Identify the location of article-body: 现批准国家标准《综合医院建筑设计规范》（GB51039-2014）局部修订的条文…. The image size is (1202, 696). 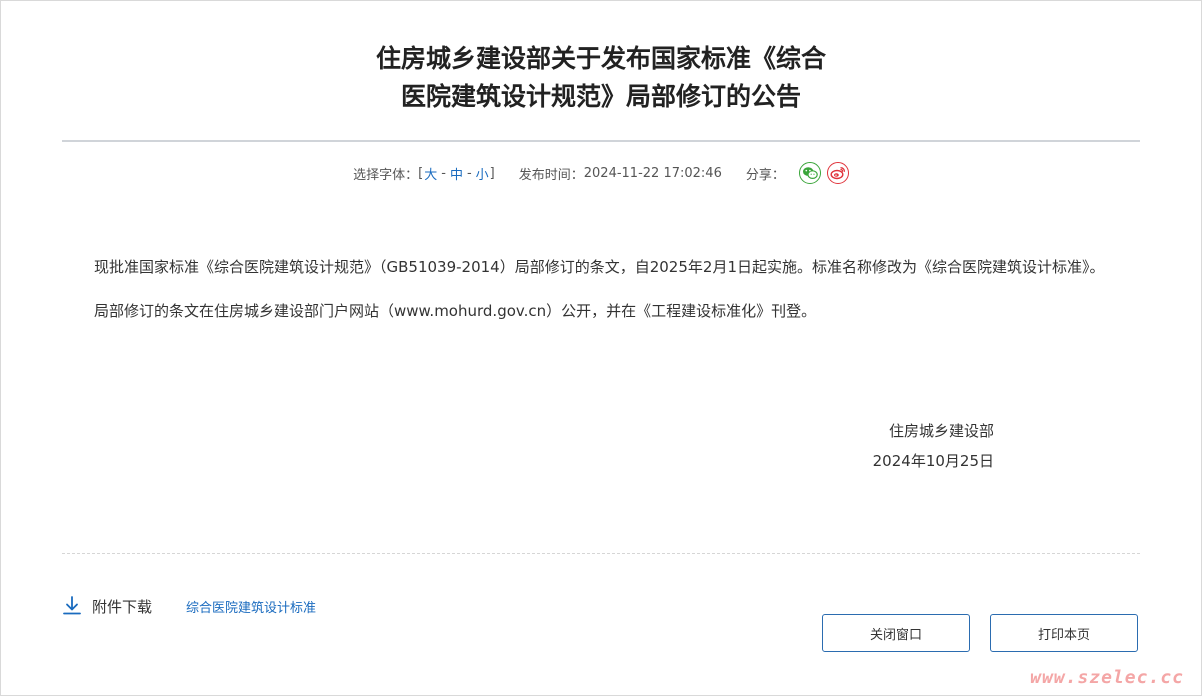
(601, 296).